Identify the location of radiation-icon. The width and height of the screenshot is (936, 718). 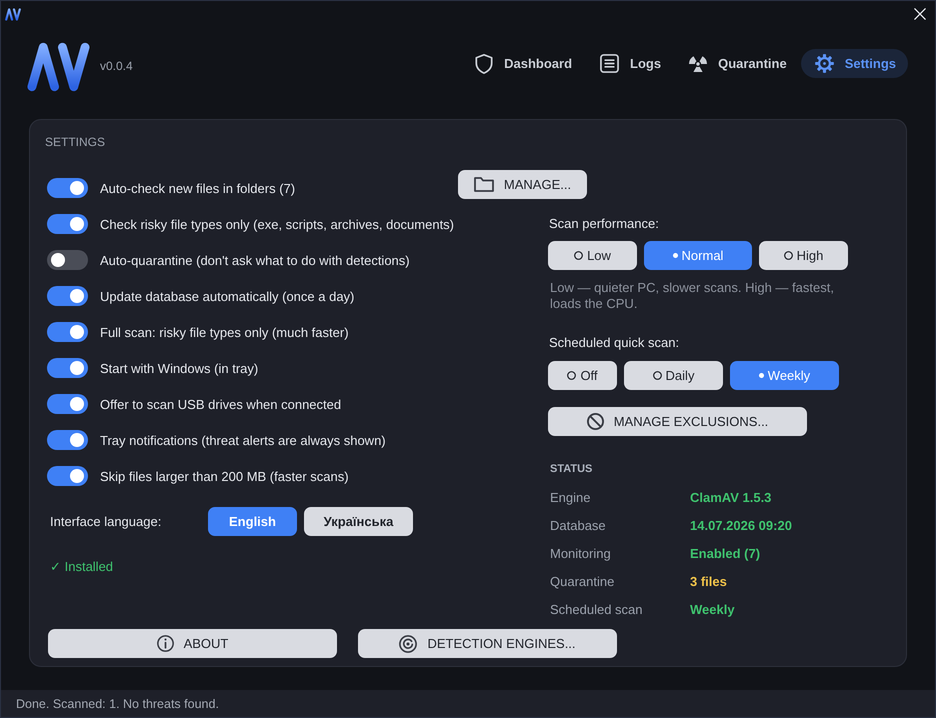
(698, 64).